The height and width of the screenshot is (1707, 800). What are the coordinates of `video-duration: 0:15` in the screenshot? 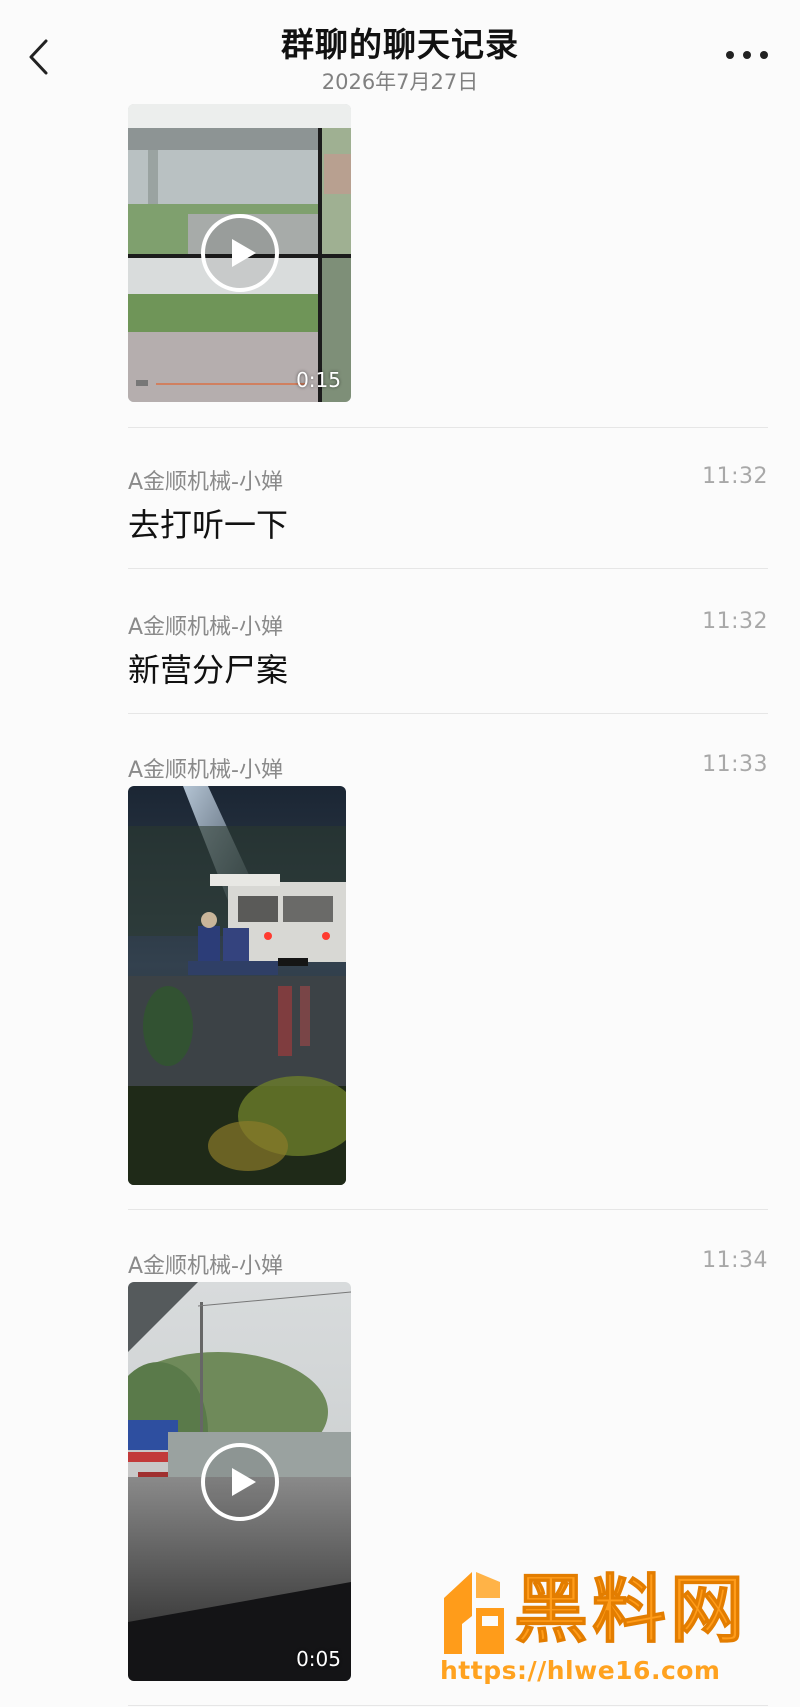 It's located at (318, 380).